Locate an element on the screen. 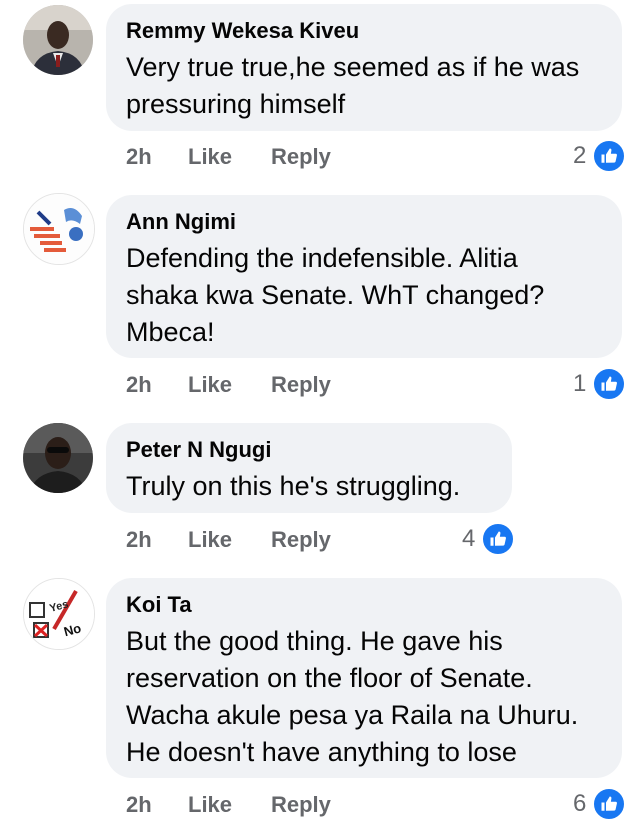 The image size is (640, 828). comment-author: Remmy Wekesa Kiveu is located at coordinates (364, 31).